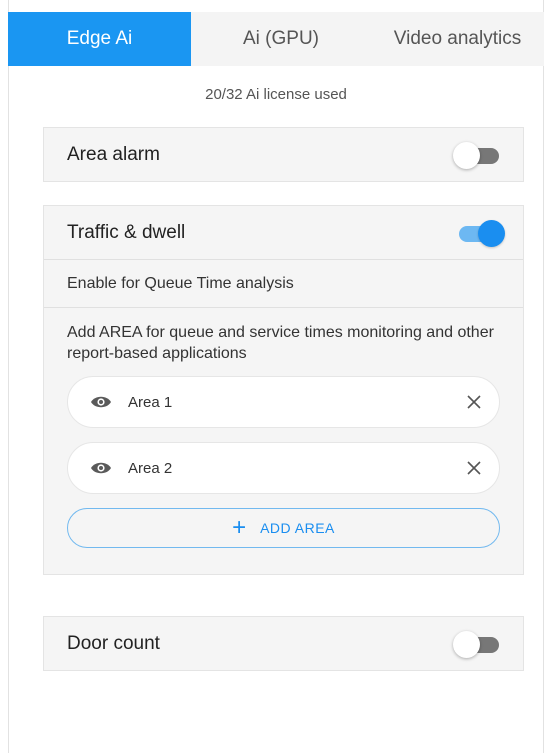 This screenshot has height=753, width=552. I want to click on door-count-toggle, so click(478, 644).